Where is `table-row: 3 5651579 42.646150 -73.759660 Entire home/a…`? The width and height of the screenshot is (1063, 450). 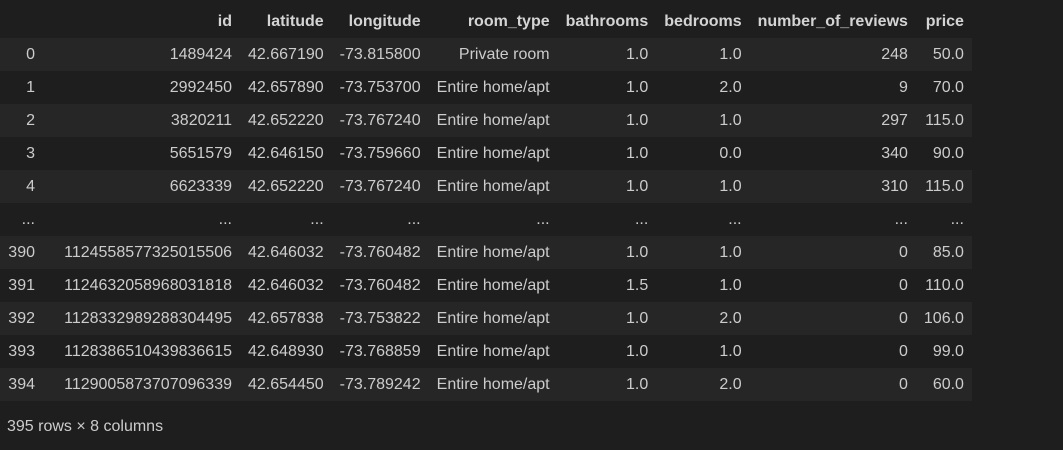 table-row: 3 5651579 42.646150 -73.759660 Entire home/a… is located at coordinates (486, 153).